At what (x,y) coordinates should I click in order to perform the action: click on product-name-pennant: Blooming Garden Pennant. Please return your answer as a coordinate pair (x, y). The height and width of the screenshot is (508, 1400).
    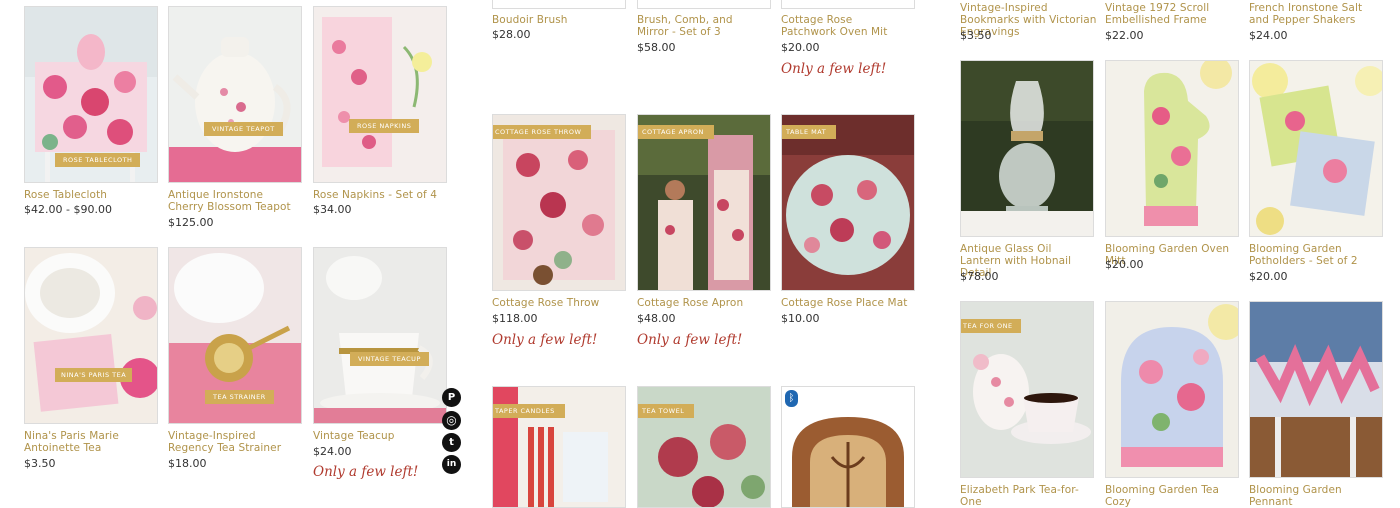
    Looking at the image, I should click on (1316, 496).